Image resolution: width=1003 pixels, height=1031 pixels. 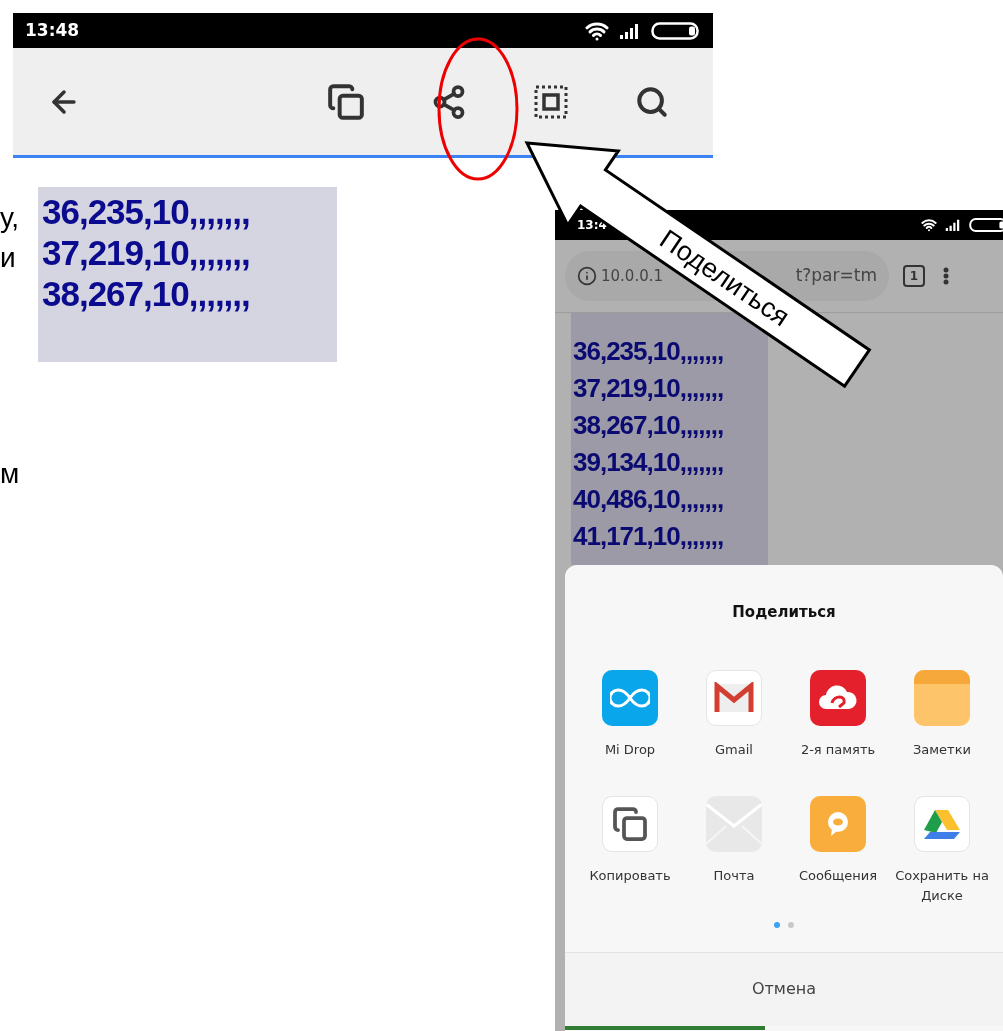 What do you see at coordinates (551, 101) in the screenshot?
I see `select-all-icon` at bounding box center [551, 101].